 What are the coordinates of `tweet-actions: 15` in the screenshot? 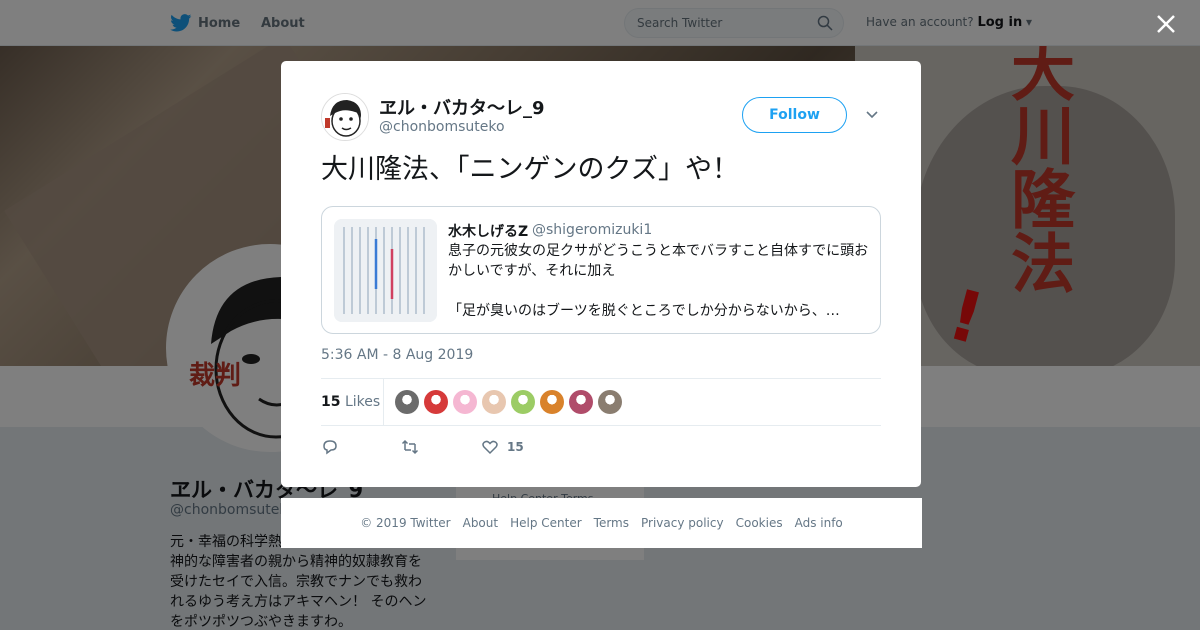 It's located at (422, 447).